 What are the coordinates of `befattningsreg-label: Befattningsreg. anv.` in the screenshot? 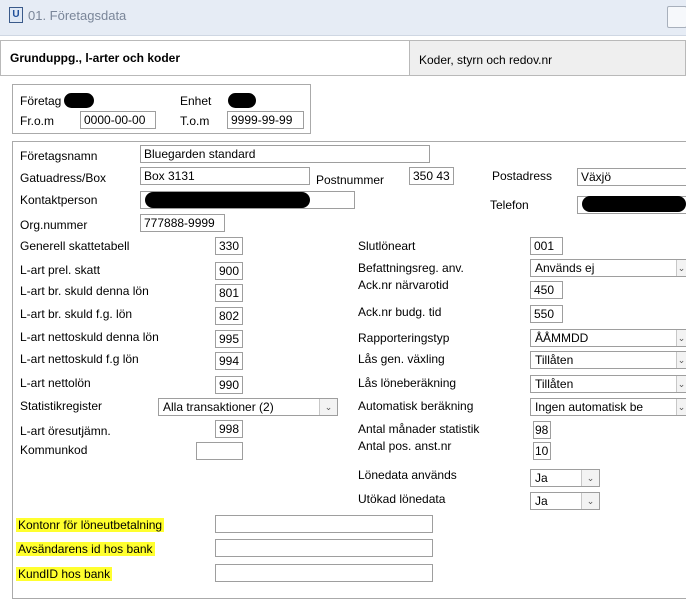 It's located at (411, 268).